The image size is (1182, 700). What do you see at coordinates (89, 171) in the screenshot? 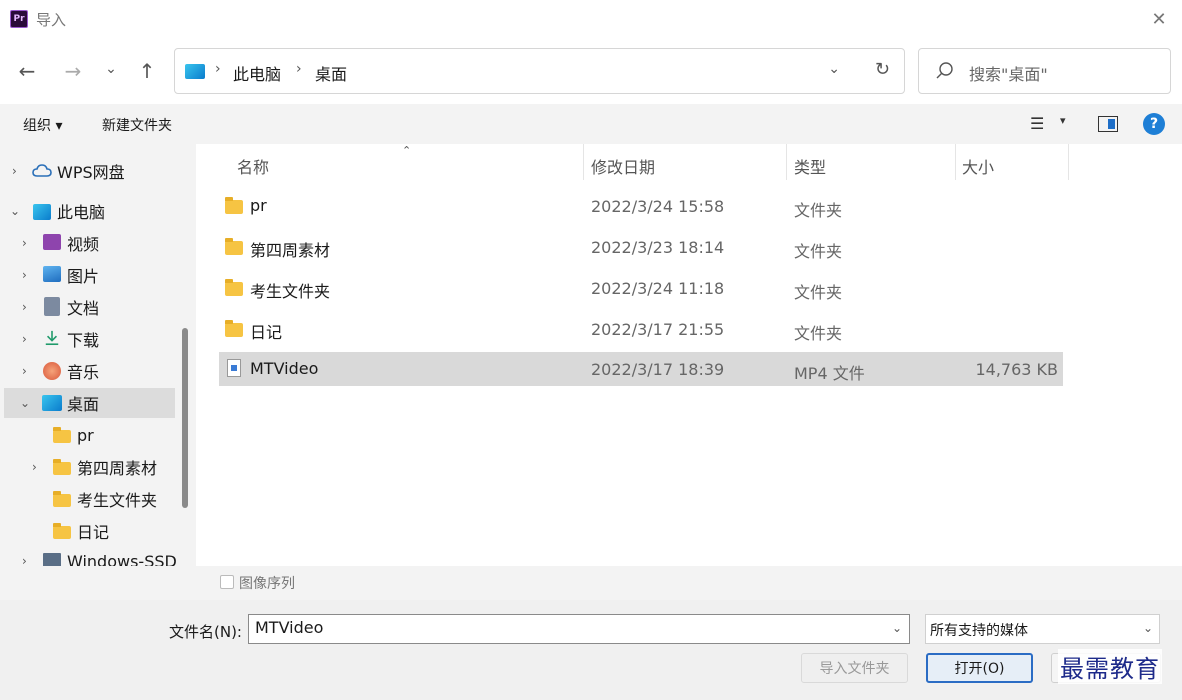
I see `tree-item-wps-cloud: › WPS网盘` at bounding box center [89, 171].